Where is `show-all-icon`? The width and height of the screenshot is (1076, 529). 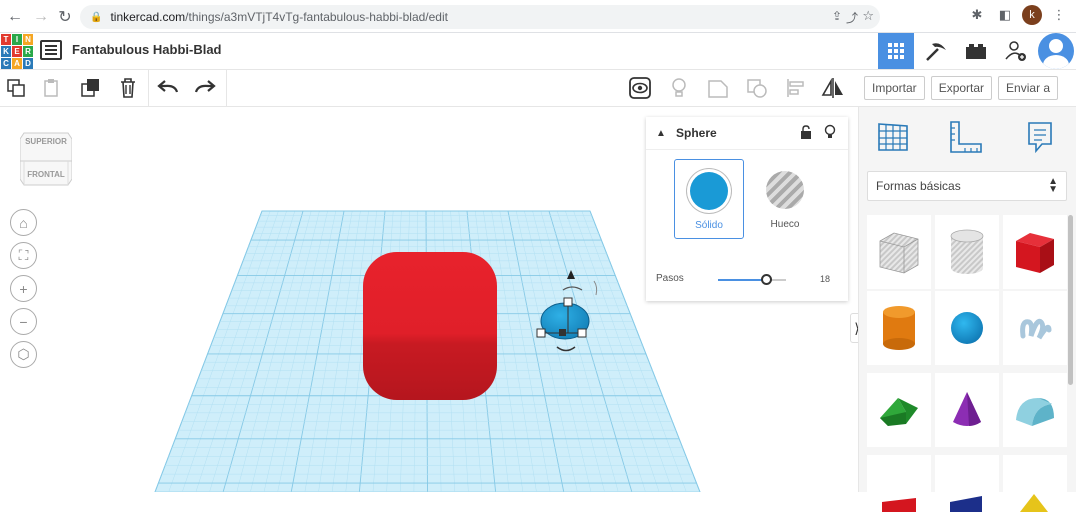
show-all-icon is located at coordinates (640, 88).